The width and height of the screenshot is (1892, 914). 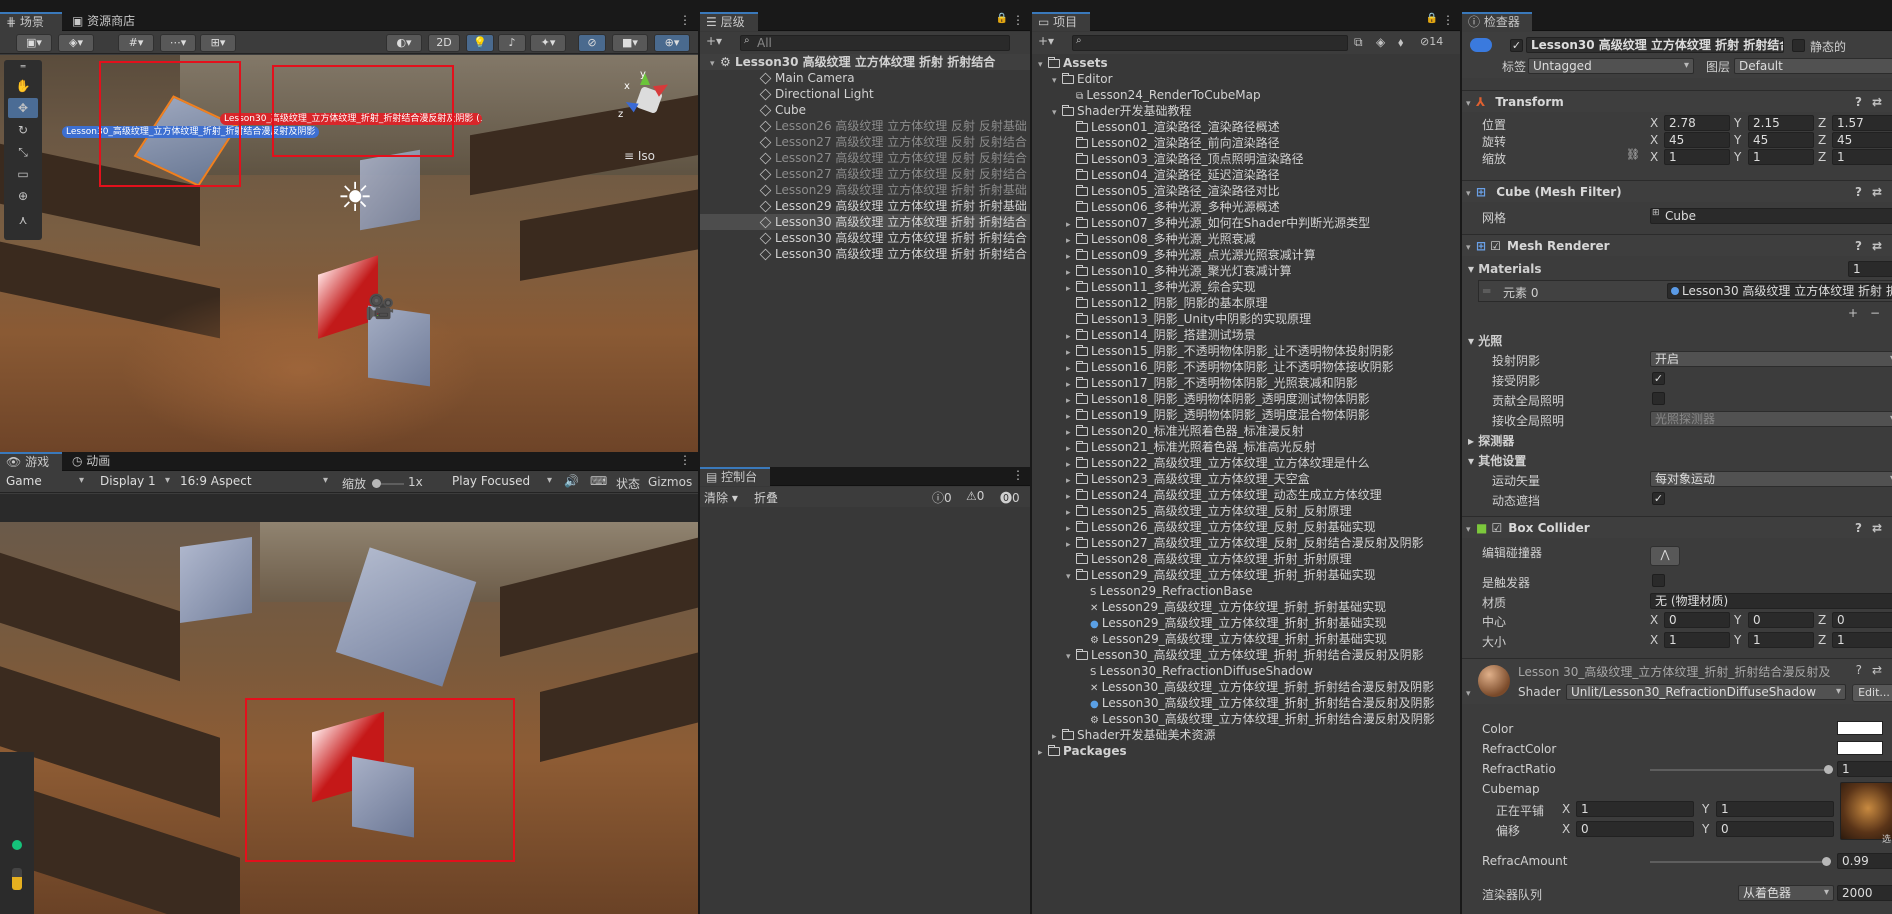 I want to click on gizmos-toggle: Gizmos, so click(x=670, y=482).